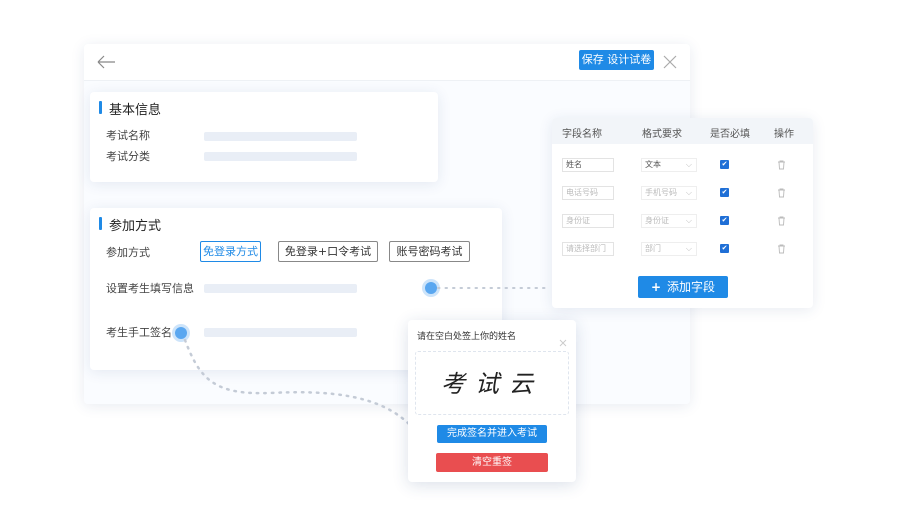  I want to click on close-icon, so click(563, 339).